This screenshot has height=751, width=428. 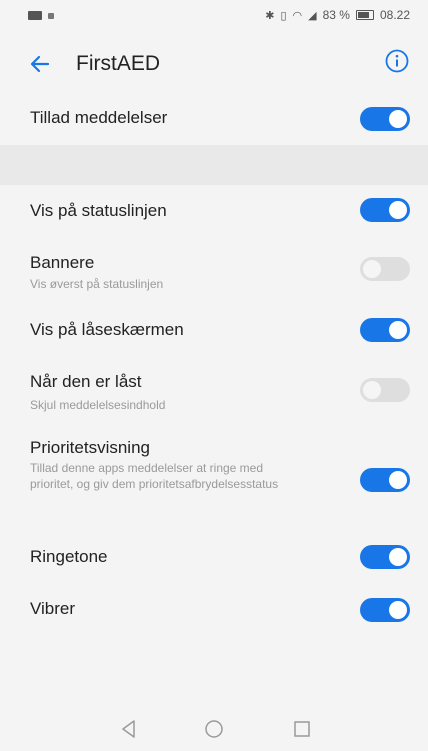 What do you see at coordinates (385, 480) in the screenshot?
I see `priority-display-toggle` at bounding box center [385, 480].